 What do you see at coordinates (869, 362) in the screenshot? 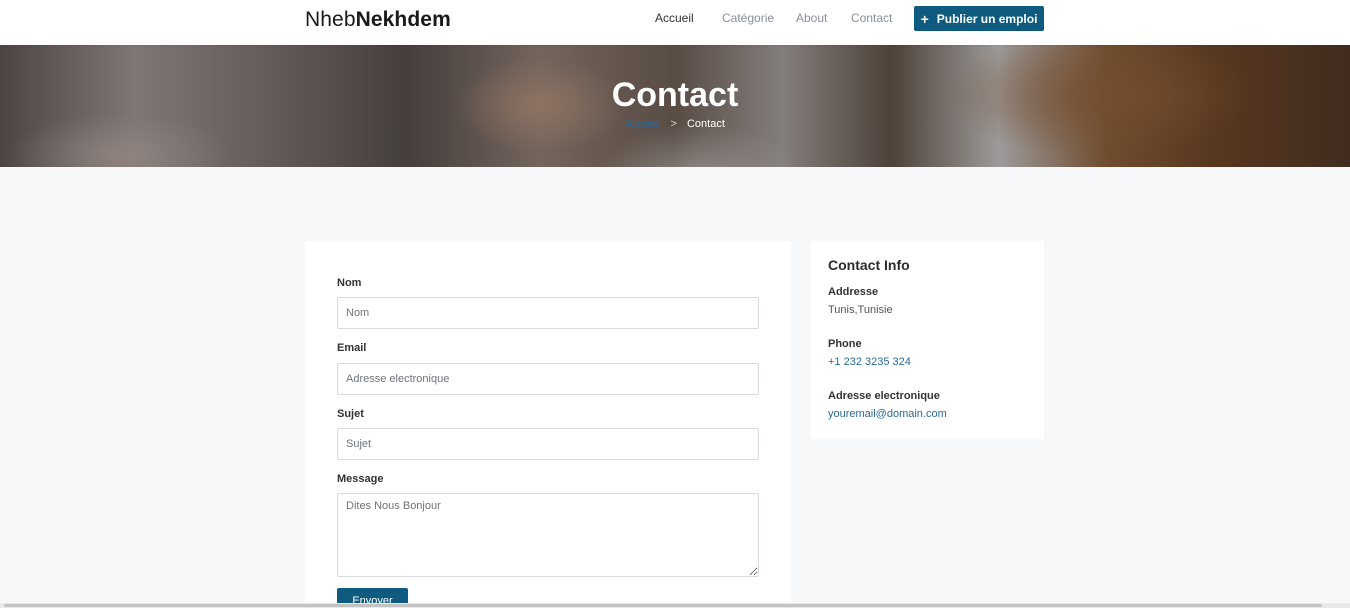
I see `phone-link: +1 232 3235 324` at bounding box center [869, 362].